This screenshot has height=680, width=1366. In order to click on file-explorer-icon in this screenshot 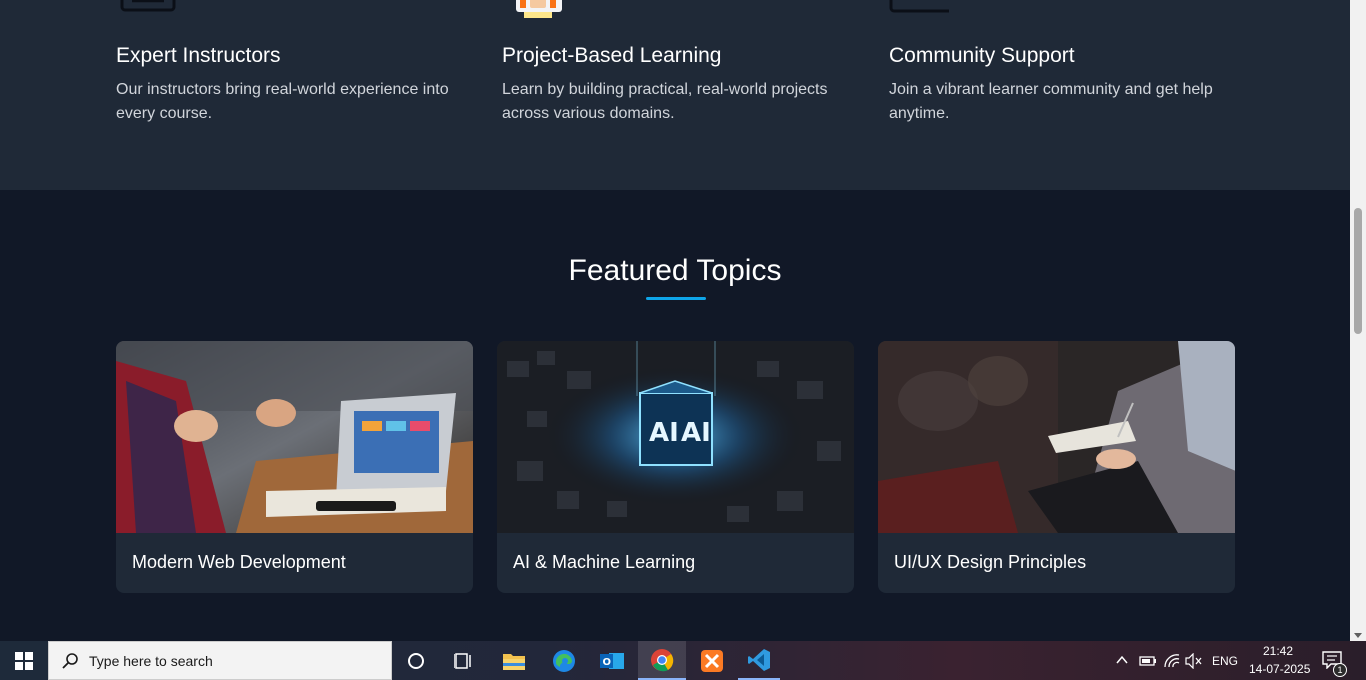, I will do `click(514, 661)`.